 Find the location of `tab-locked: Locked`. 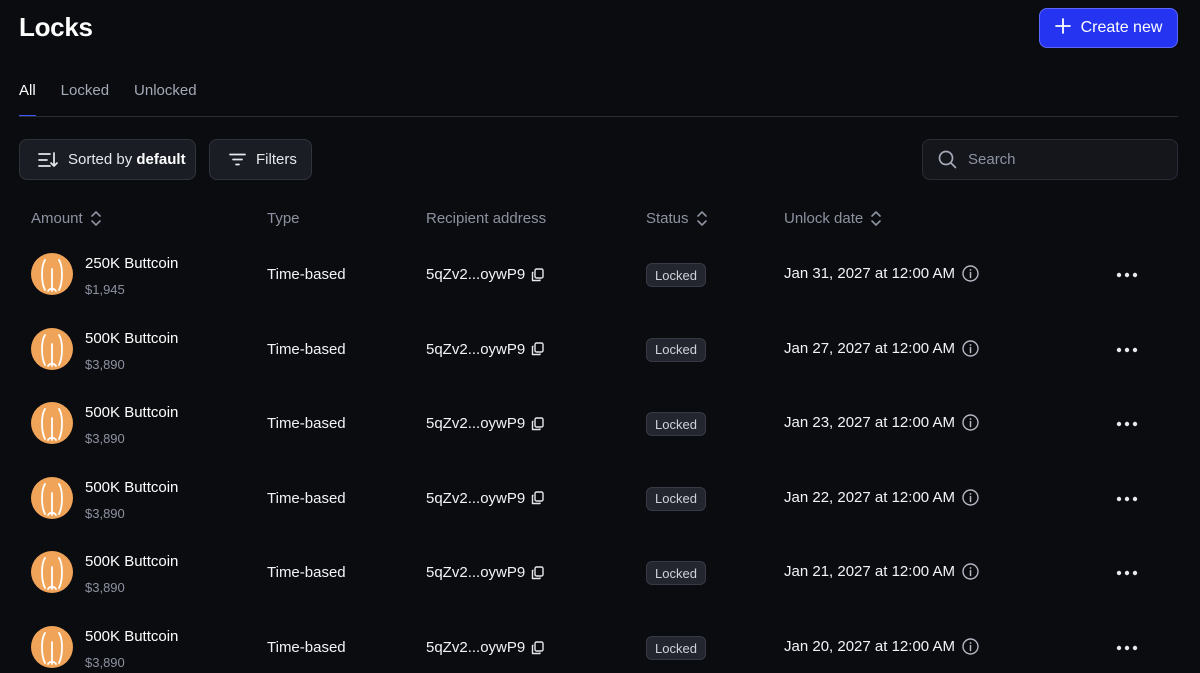

tab-locked: Locked is located at coordinates (85, 99).